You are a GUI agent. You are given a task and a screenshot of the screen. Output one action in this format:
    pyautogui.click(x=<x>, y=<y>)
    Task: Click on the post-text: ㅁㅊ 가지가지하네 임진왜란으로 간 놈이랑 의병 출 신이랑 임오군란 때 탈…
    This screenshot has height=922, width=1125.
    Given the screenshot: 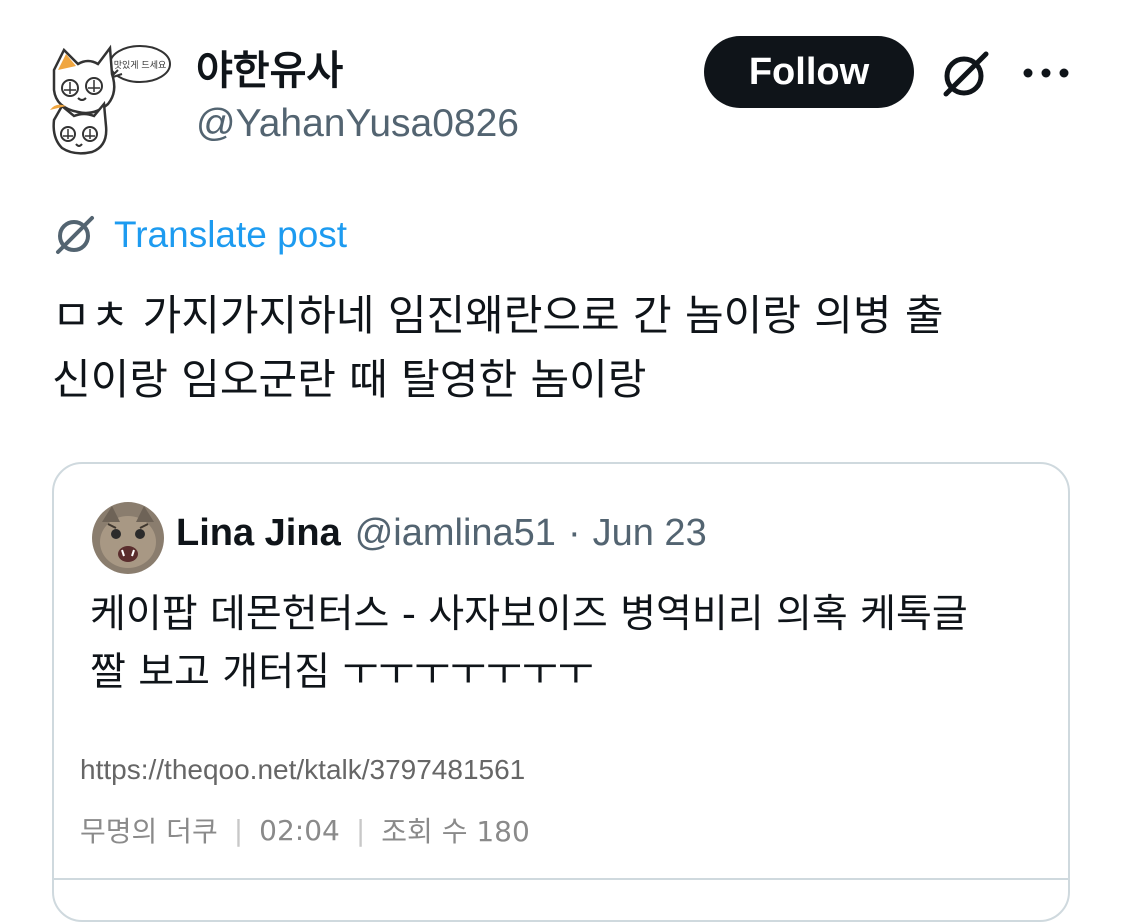 What is the action you would take?
    pyautogui.click(x=567, y=348)
    